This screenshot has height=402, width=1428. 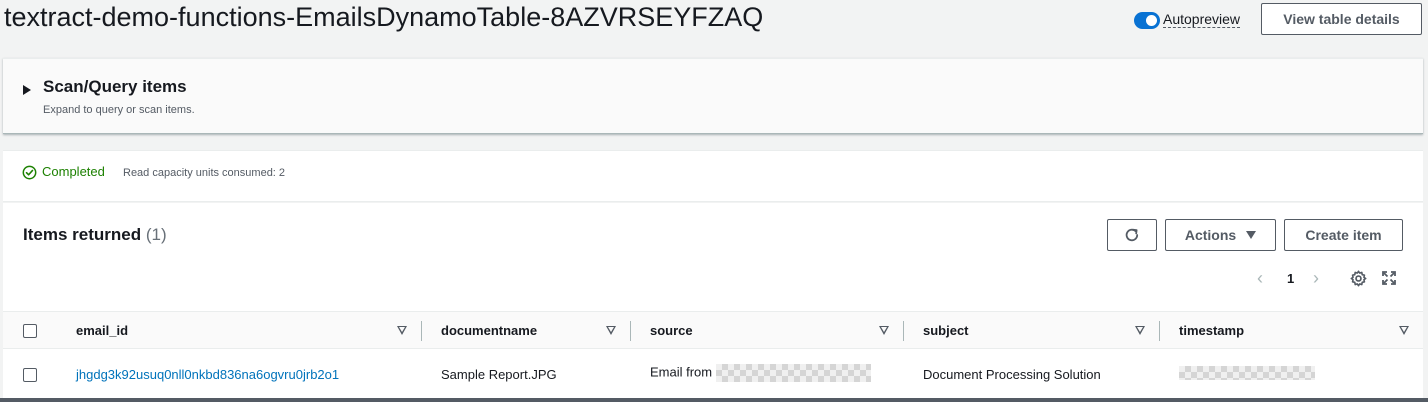 I want to click on gear-icon, so click(x=1358, y=278).